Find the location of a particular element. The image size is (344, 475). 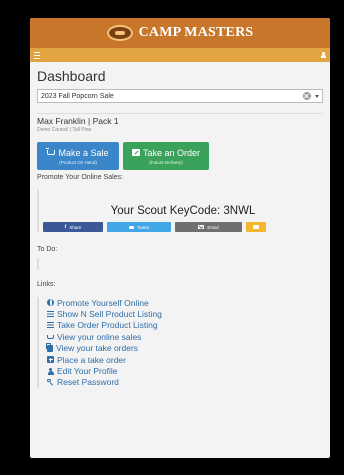

documents-icon is located at coordinates (49, 347).